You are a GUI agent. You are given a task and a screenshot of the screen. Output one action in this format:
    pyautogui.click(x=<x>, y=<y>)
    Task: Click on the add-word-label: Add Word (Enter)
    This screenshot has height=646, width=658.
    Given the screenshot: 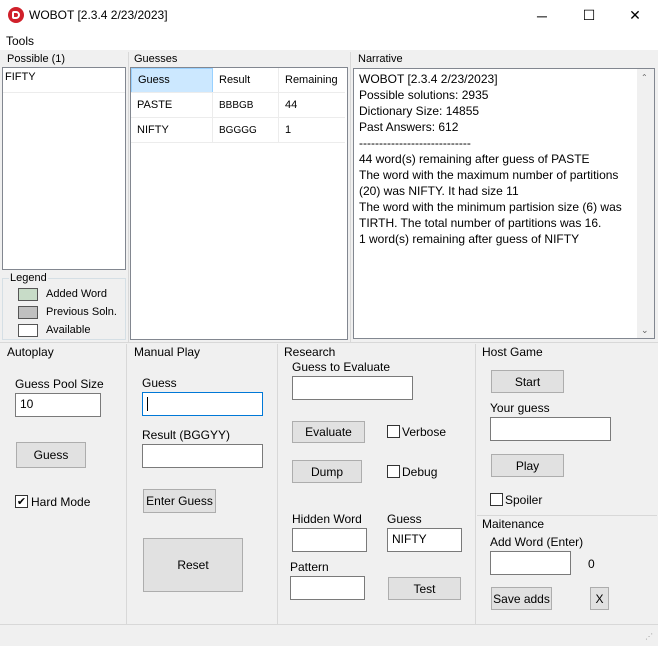 What is the action you would take?
    pyautogui.click(x=537, y=542)
    